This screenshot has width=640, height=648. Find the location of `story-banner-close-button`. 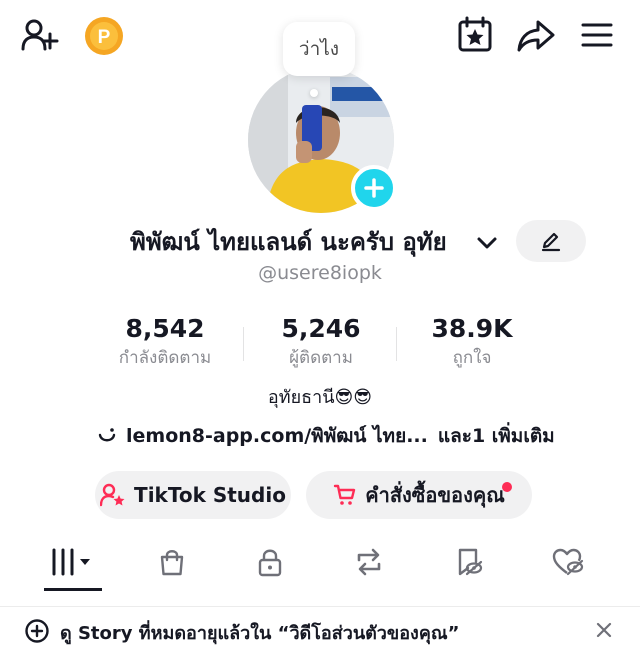

story-banner-close-button is located at coordinates (604, 630).